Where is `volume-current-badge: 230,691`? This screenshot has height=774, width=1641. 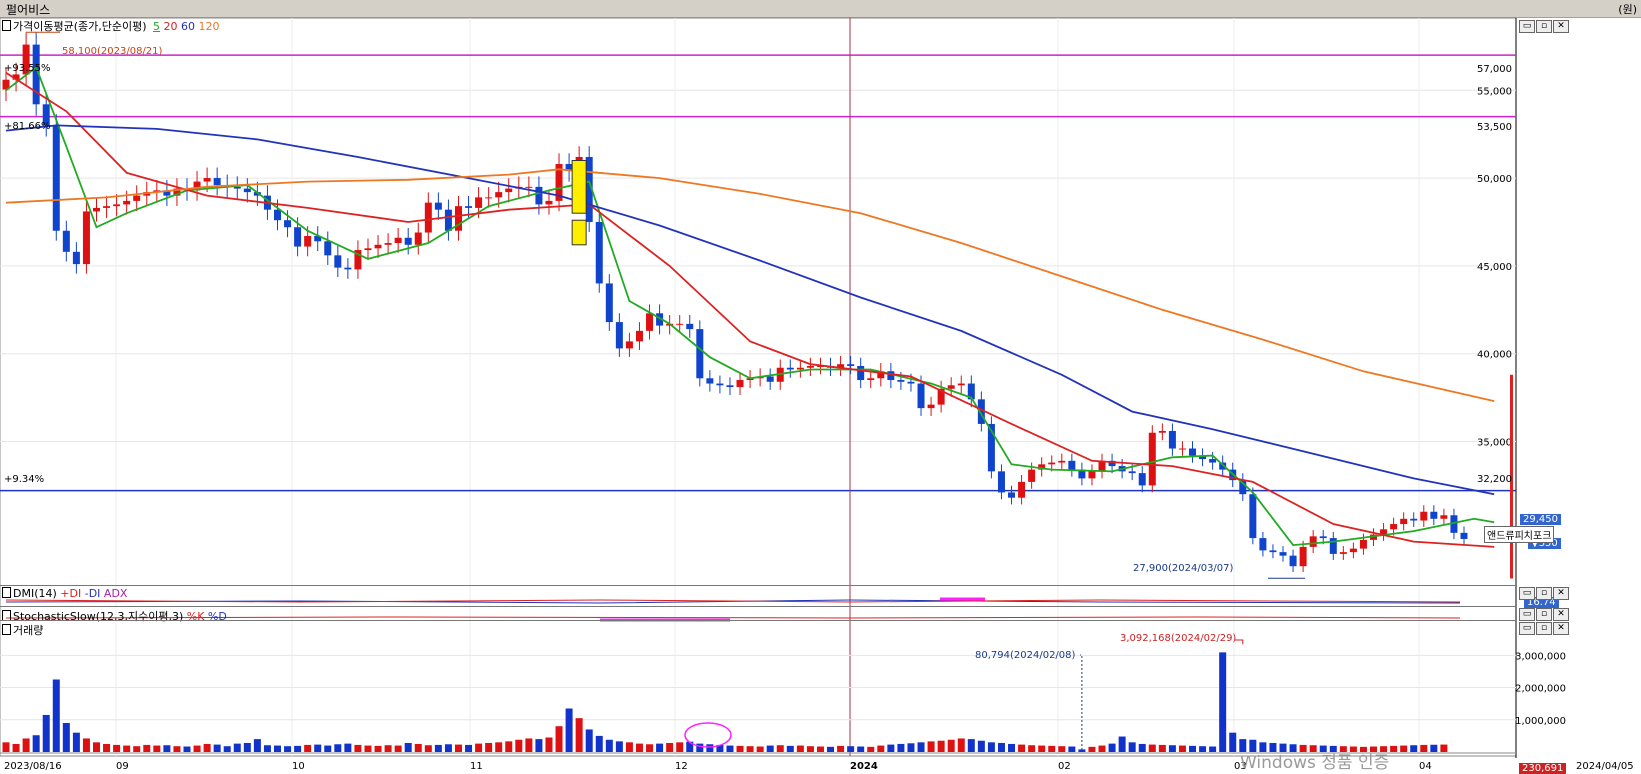
volume-current-badge: 230,691 is located at coordinates (1543, 768).